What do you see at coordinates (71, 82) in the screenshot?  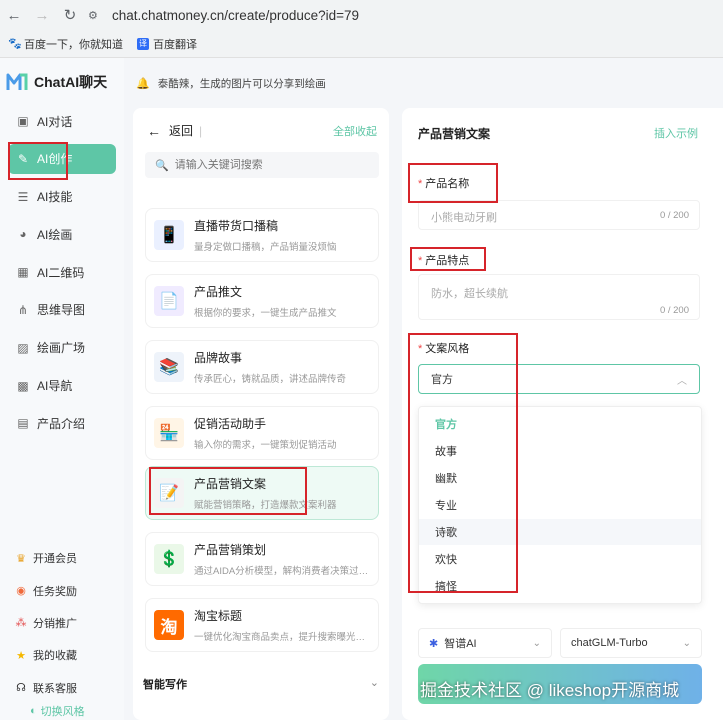 I see `brand-title: ChatAI聊天` at bounding box center [71, 82].